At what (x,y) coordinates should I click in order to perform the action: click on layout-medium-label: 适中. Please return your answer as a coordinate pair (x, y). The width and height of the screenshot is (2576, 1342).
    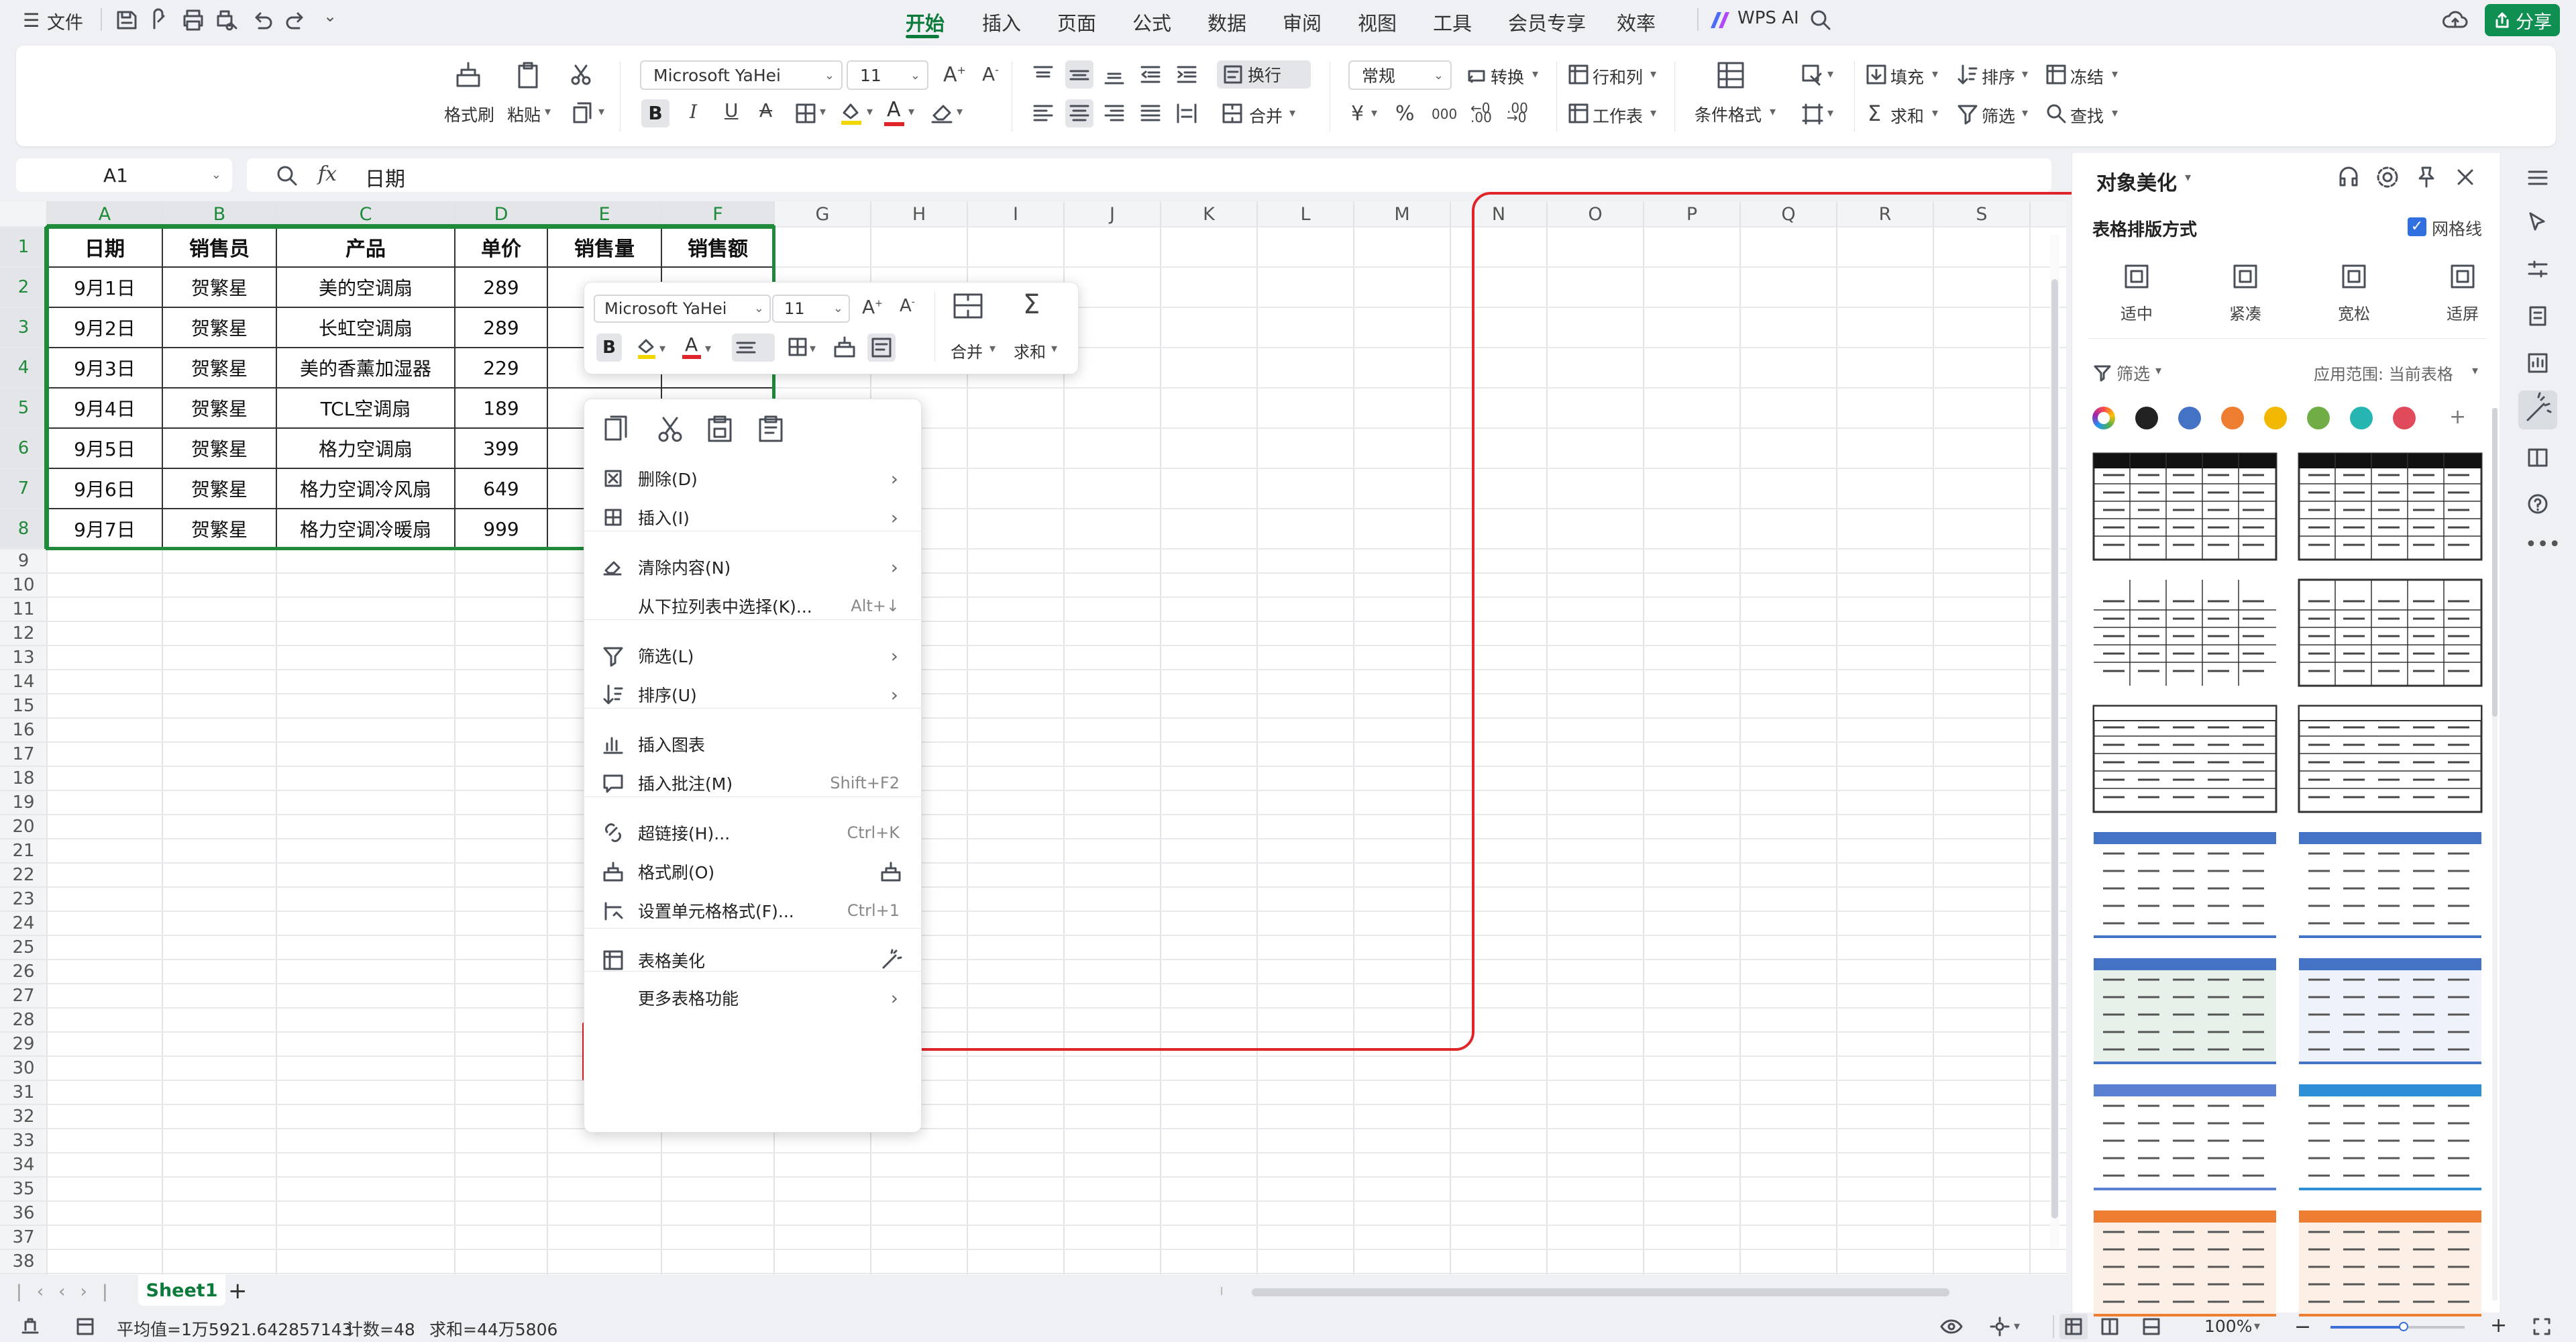
    Looking at the image, I should click on (2136, 313).